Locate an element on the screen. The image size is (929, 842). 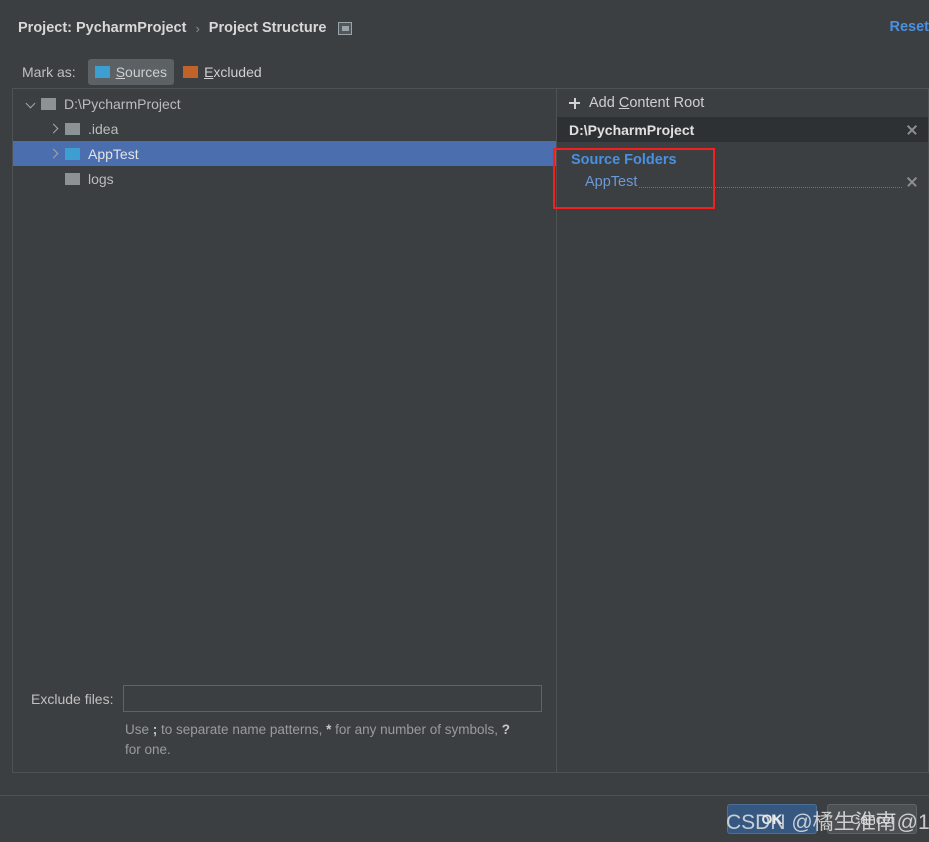
mark-as-excluded-label: Excluded is located at coordinates (233, 72).